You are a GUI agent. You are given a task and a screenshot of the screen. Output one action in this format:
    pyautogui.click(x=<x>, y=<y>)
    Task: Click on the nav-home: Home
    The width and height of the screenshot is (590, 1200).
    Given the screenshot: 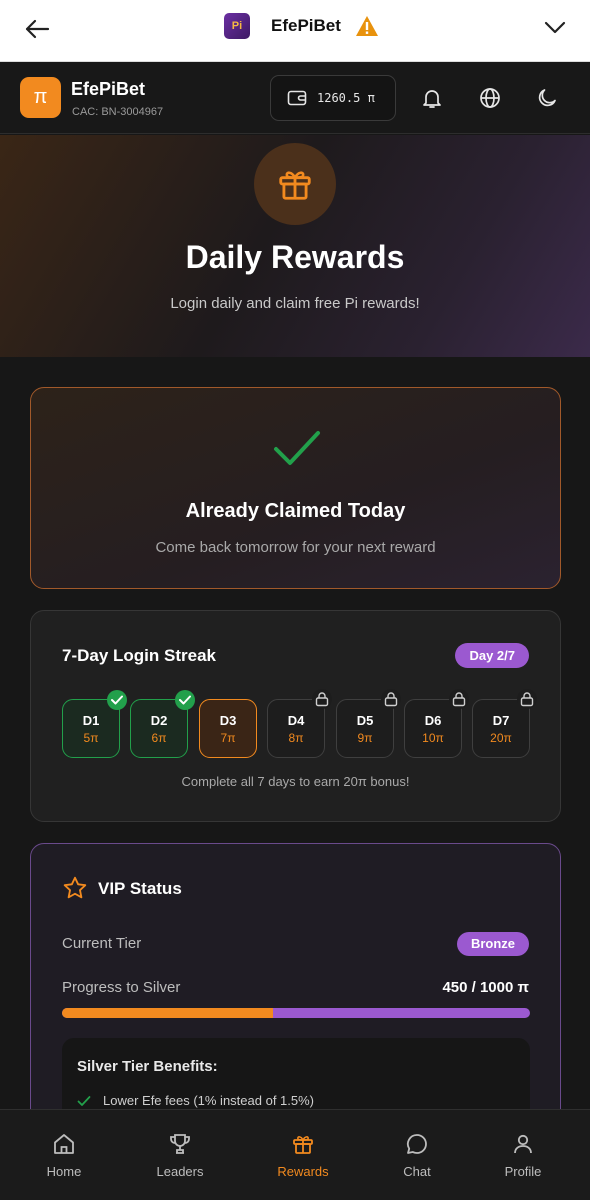 What is the action you would take?
    pyautogui.click(x=64, y=1155)
    